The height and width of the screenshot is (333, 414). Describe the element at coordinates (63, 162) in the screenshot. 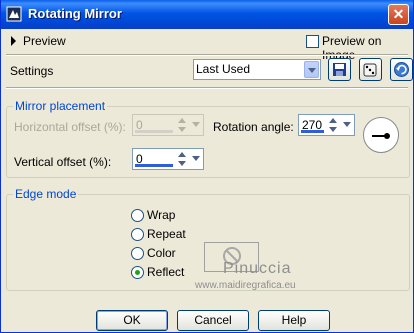

I see `vertical-offset-label: Vertical offset (%):` at that location.